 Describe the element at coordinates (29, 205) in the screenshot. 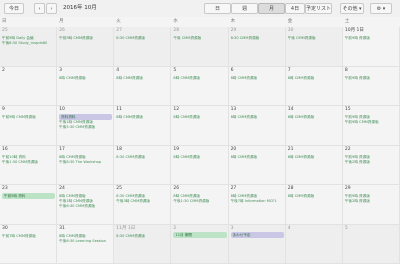

I see `day-cell: 23午後1時 CMM資源版` at that location.